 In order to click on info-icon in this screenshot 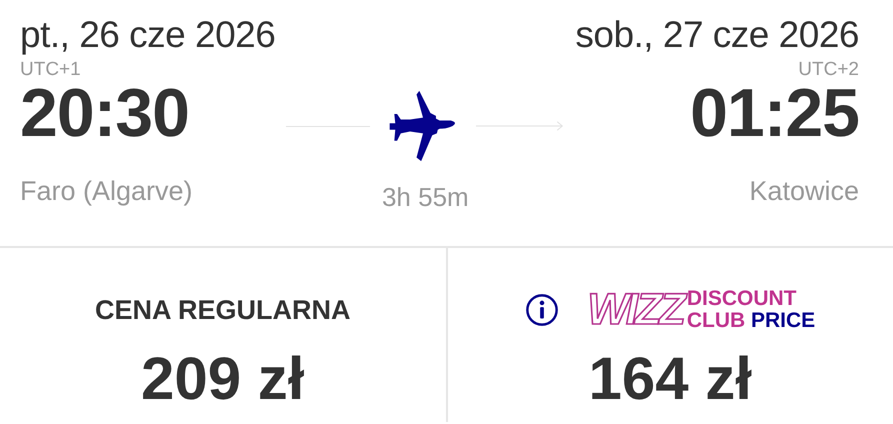, I will do `click(542, 310)`.